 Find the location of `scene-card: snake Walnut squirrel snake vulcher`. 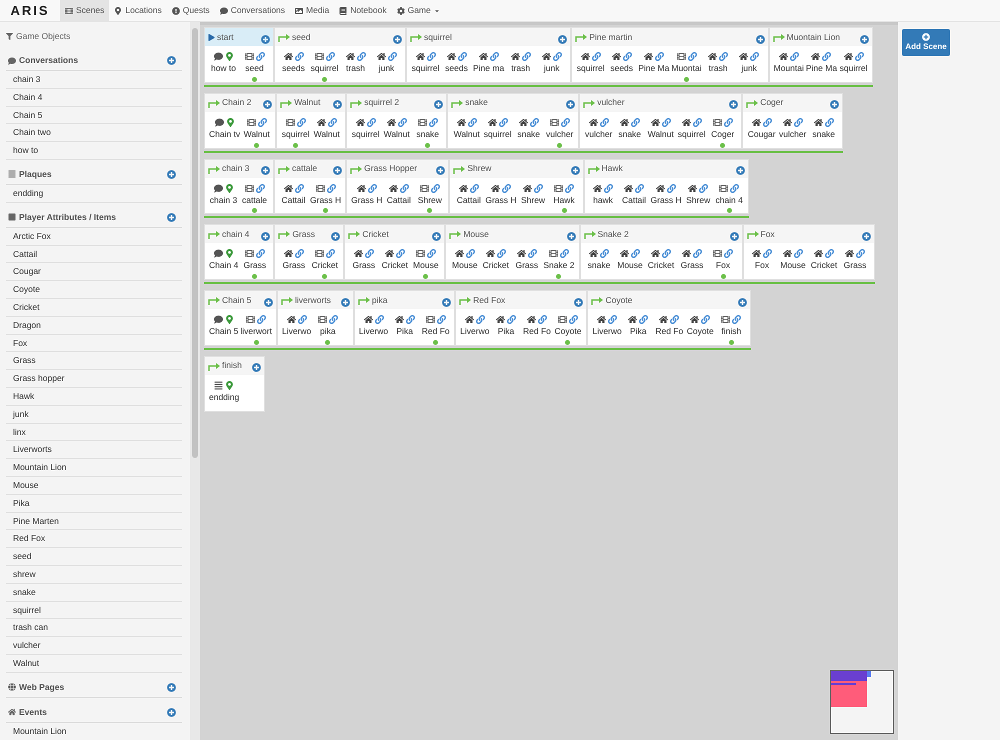

scene-card: snake Walnut squirrel snake vulcher is located at coordinates (513, 120).